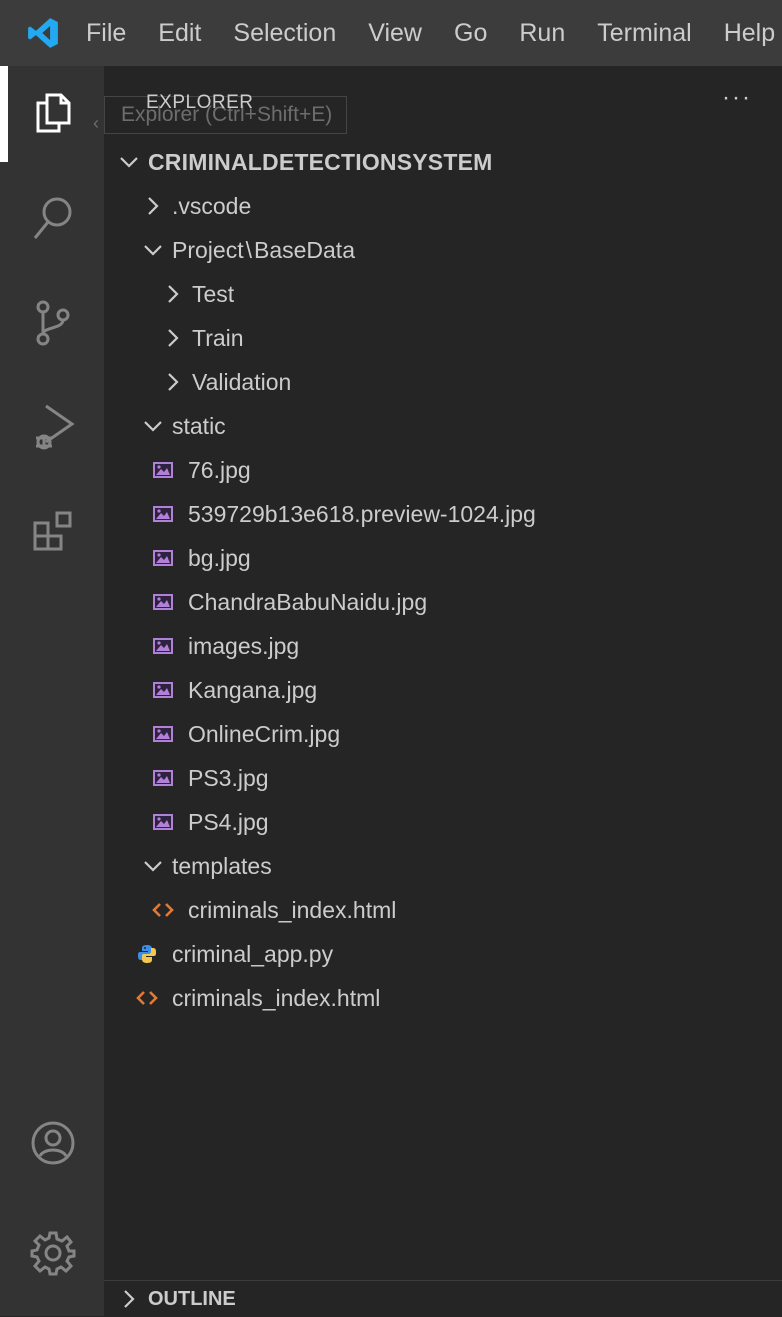  What do you see at coordinates (219, 557) in the screenshot?
I see `file-label: bg.jpg` at bounding box center [219, 557].